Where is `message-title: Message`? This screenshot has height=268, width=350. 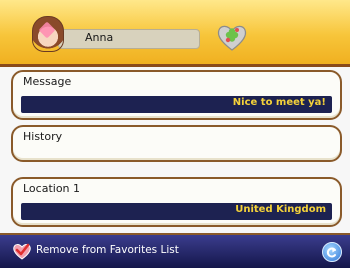 message-title: Message is located at coordinates (47, 81).